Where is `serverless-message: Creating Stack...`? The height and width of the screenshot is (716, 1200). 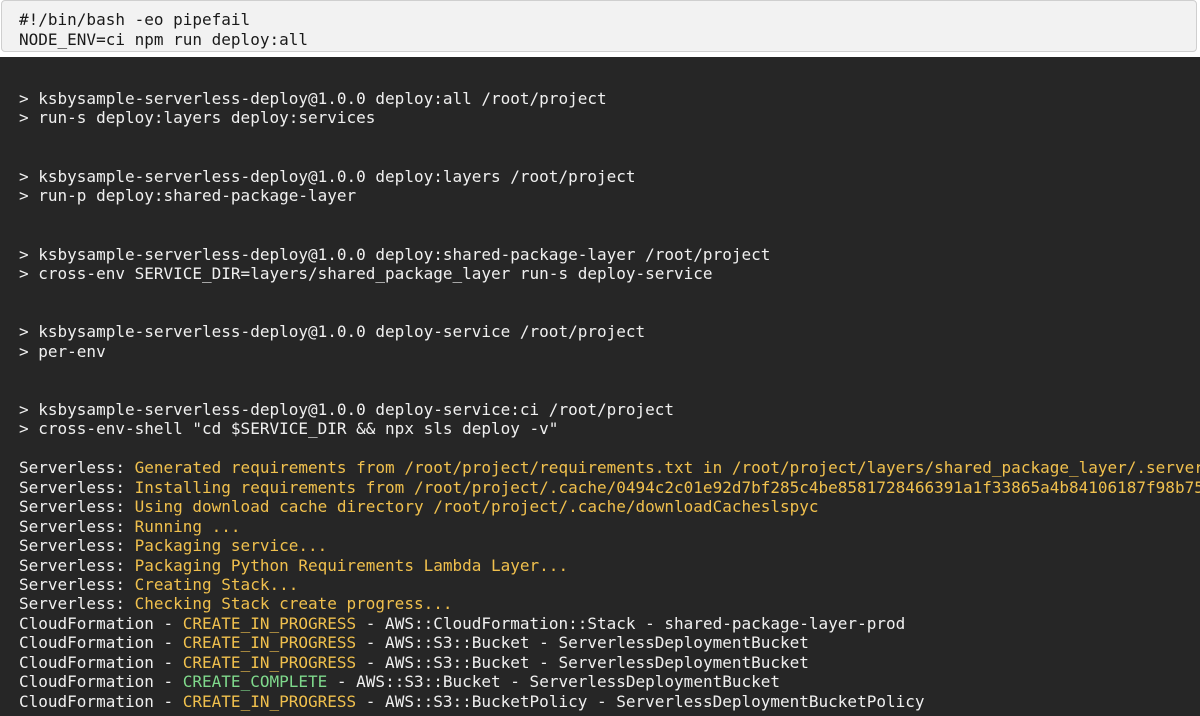 serverless-message: Creating Stack... is located at coordinates (216, 584).